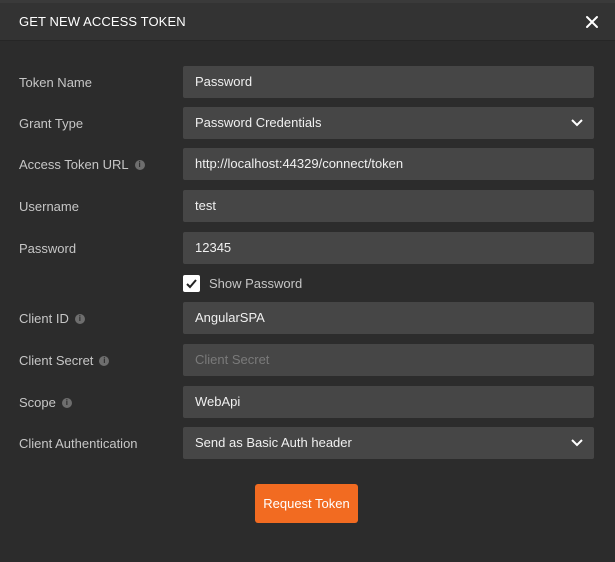 This screenshot has width=615, height=562. I want to click on dialog-title: GET NEW ACCESS TOKEN, so click(102, 21).